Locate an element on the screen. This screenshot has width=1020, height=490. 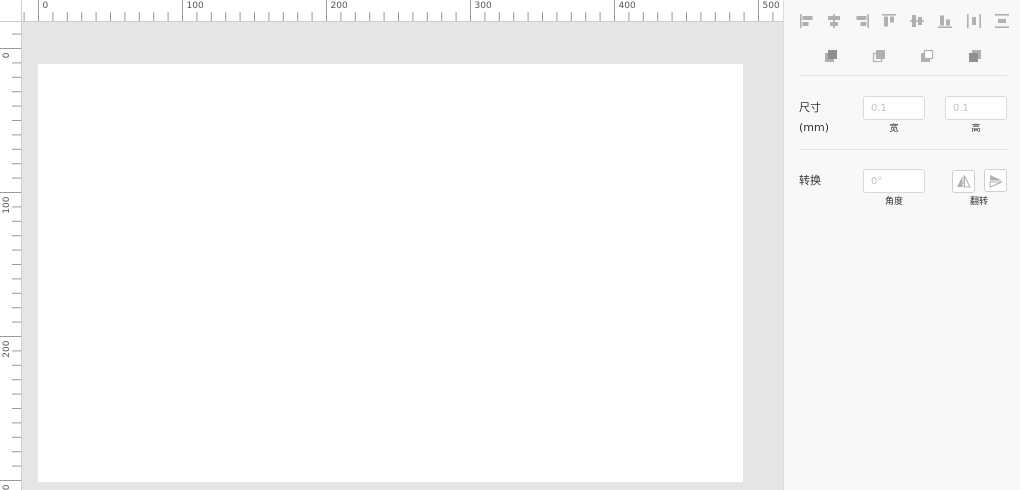
width-input is located at coordinates (894, 108).